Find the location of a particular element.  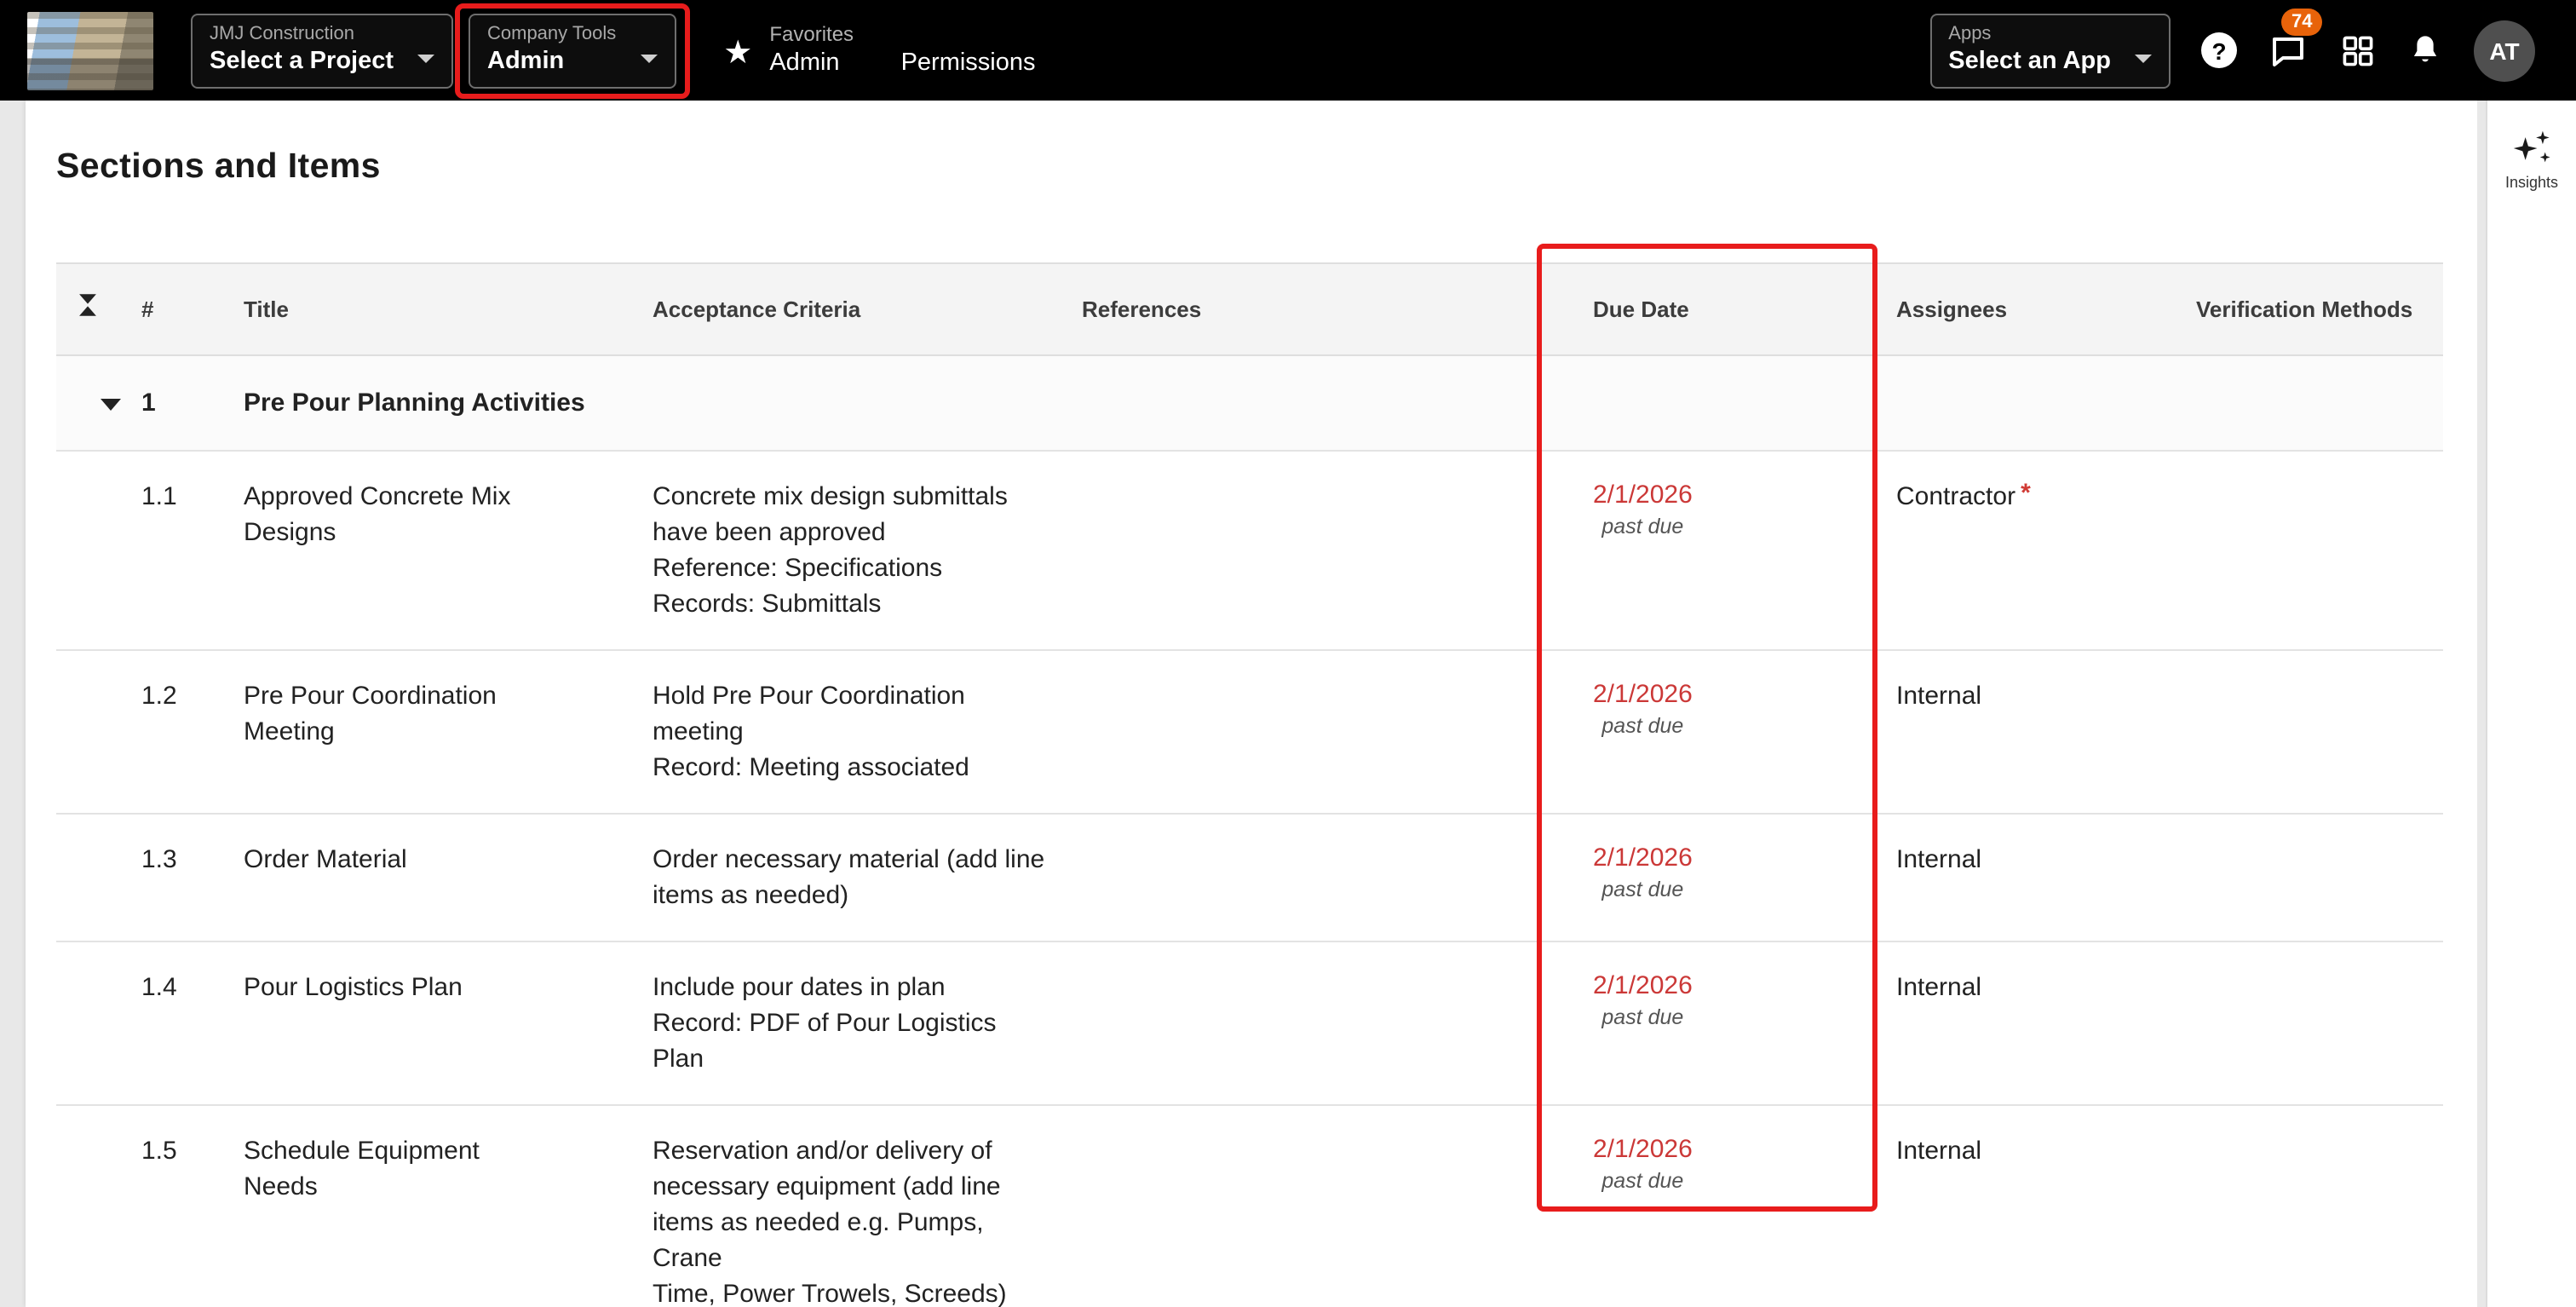

column-header-verification: Verification Methods is located at coordinates (2312, 309).